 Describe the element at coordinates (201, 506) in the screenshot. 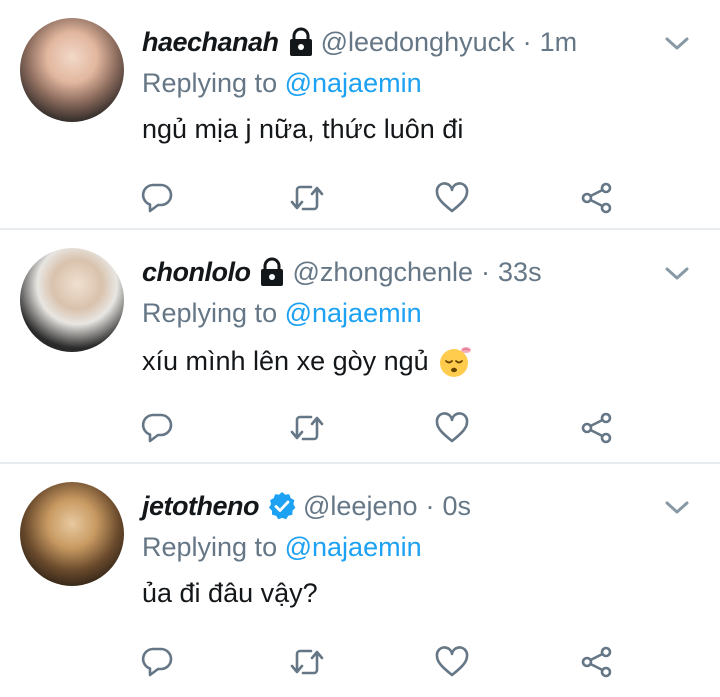

I see `display-name: jetotheno` at that location.